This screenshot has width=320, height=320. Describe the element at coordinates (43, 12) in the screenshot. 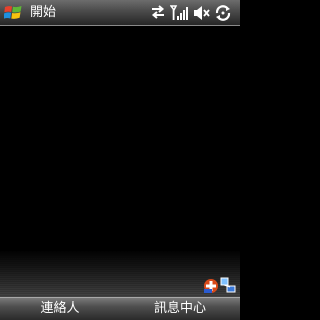

I see `start-label: 開始` at that location.